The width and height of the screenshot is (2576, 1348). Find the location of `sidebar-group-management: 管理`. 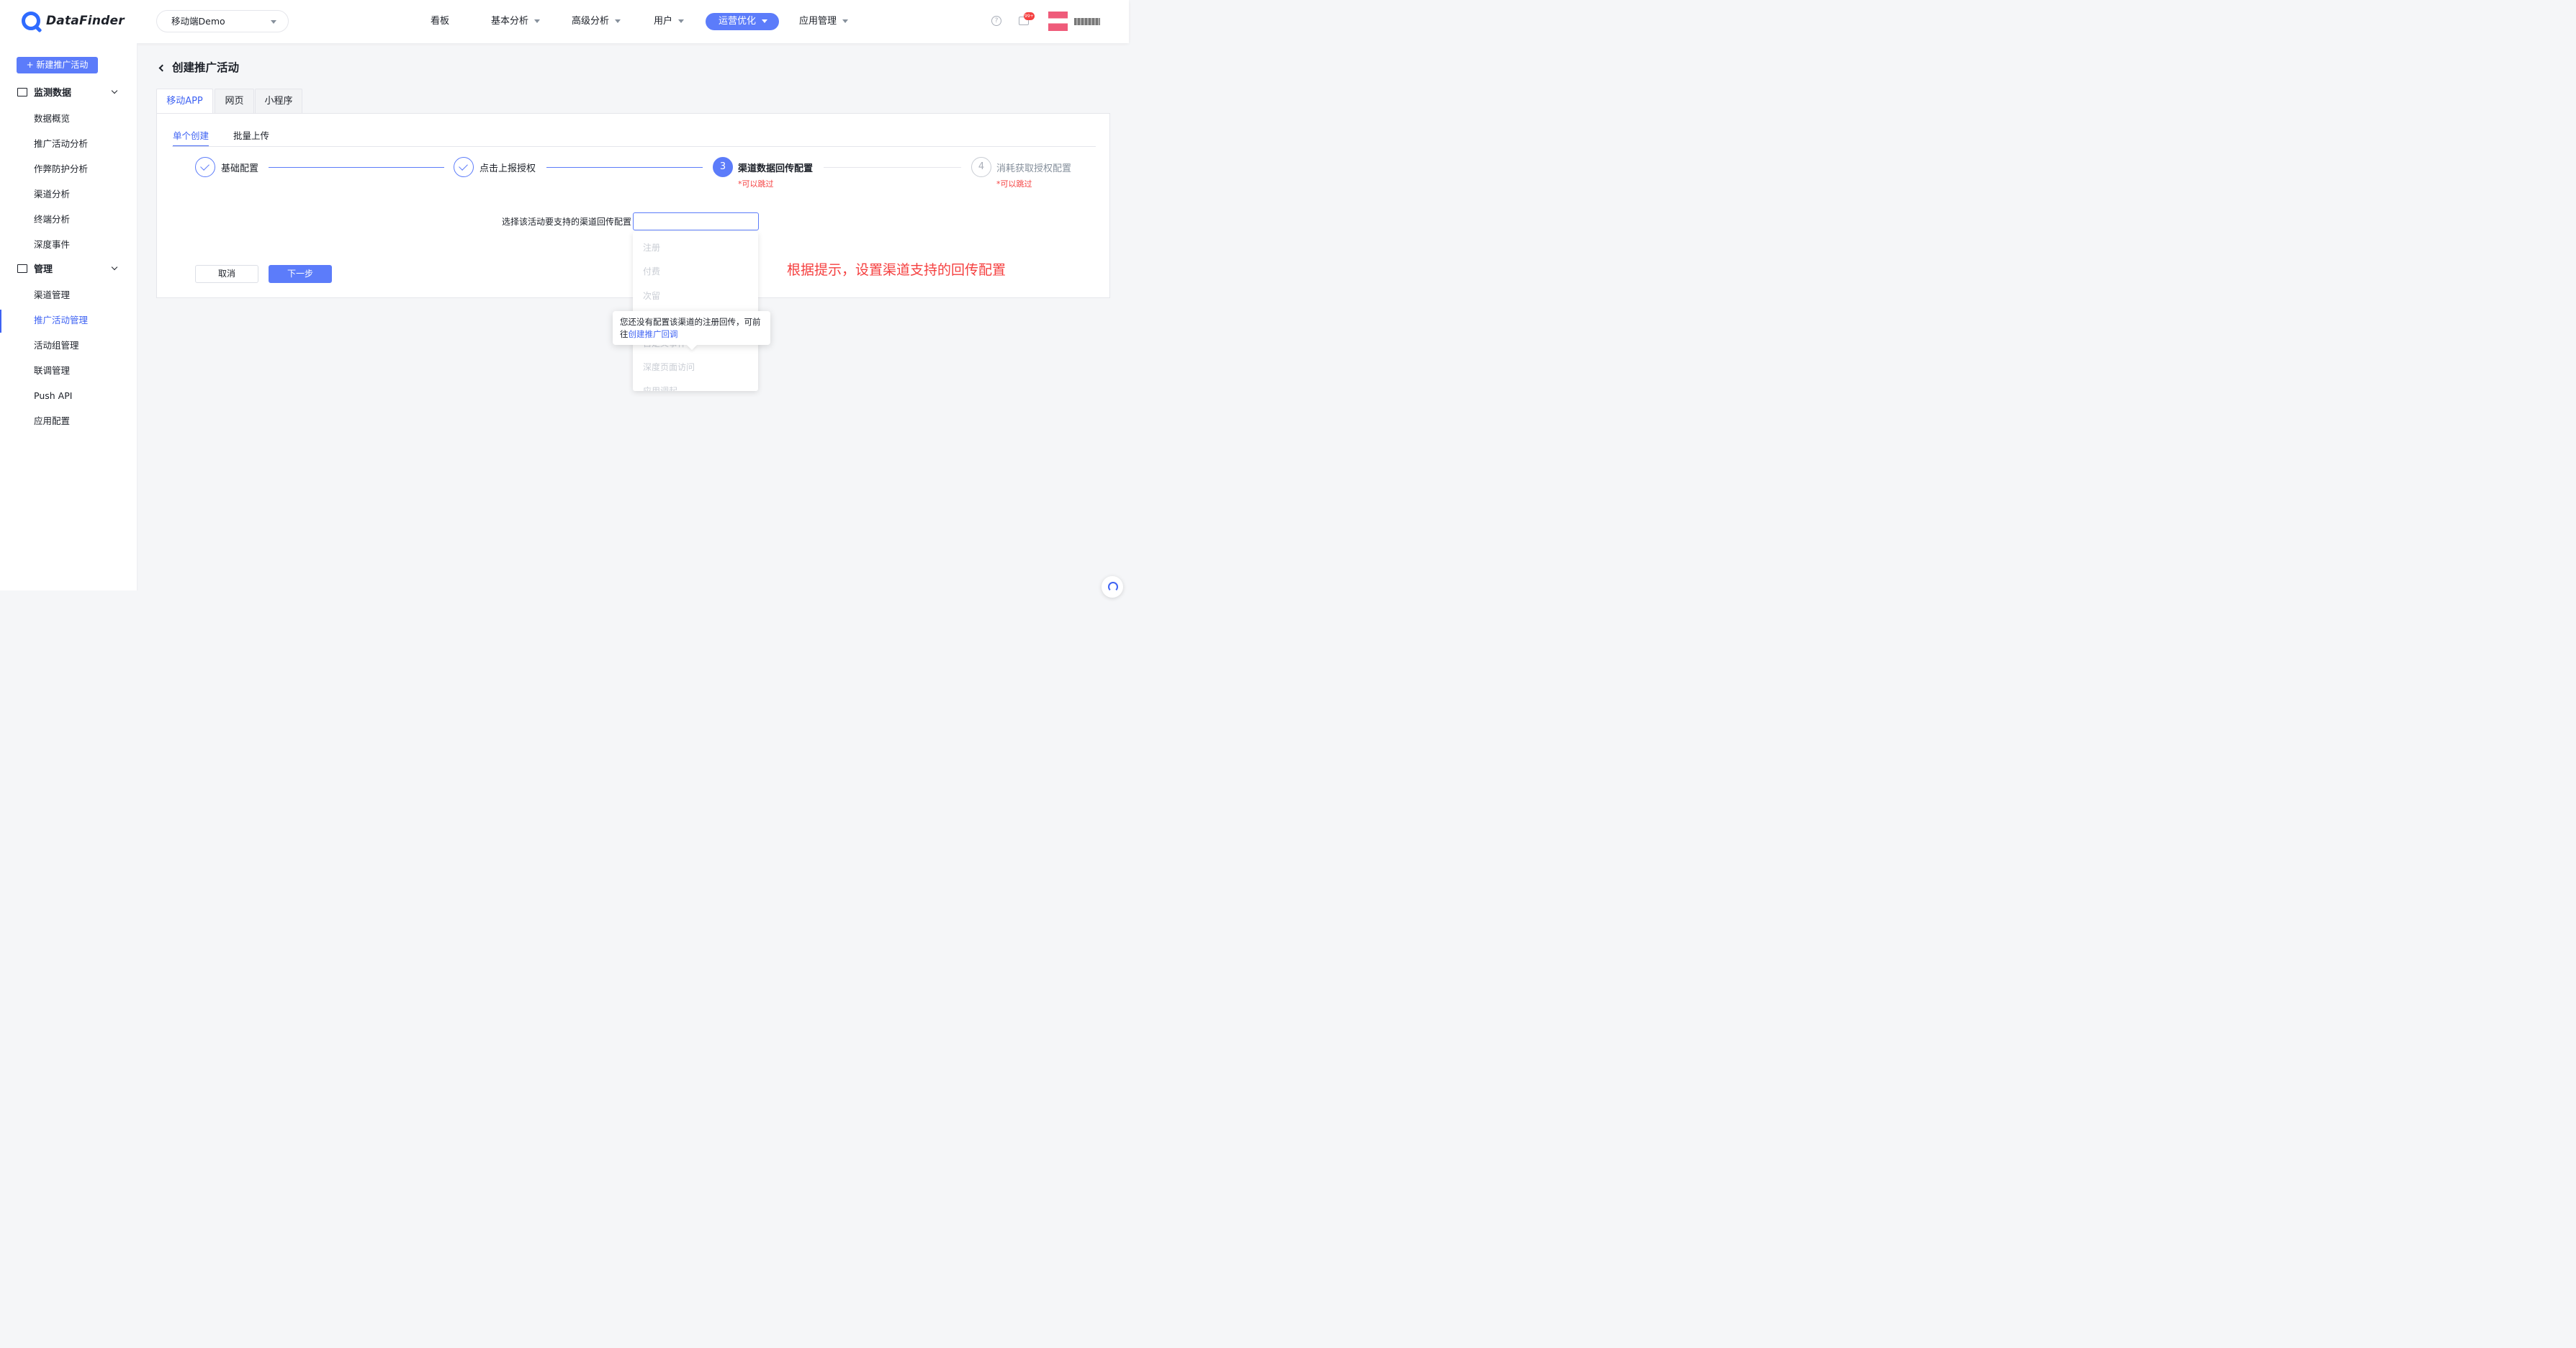

sidebar-group-management: 管理 is located at coordinates (67, 270).